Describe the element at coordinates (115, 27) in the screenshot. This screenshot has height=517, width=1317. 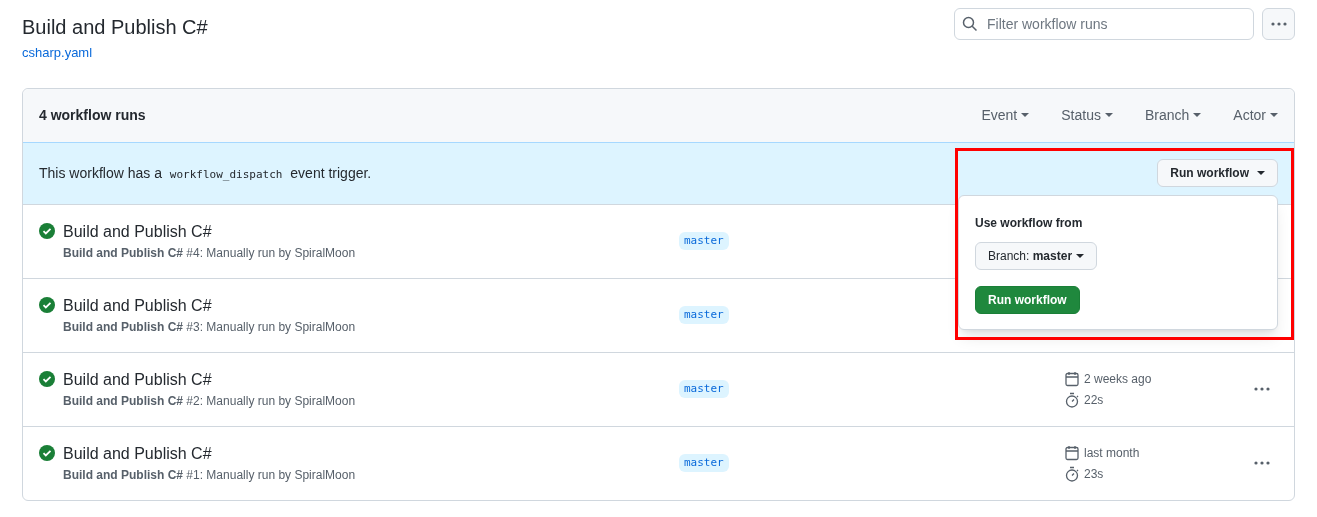
I see `workflow-title: Build and Publish C#` at that location.